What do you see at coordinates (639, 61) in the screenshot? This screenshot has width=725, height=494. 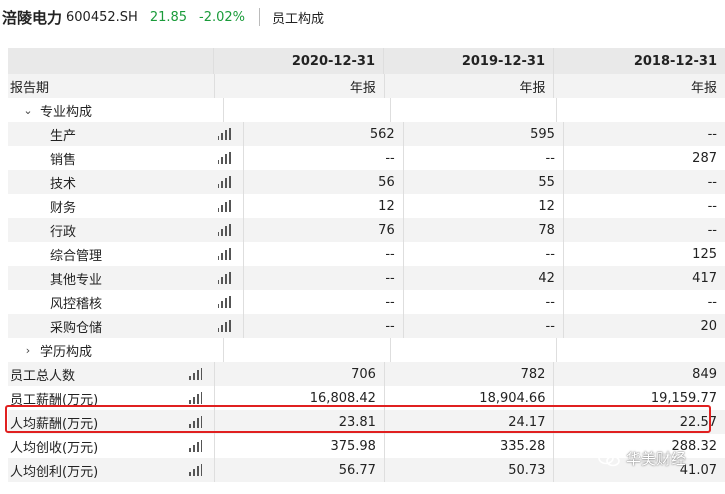 I see `column-header: 2018-12-31` at bounding box center [639, 61].